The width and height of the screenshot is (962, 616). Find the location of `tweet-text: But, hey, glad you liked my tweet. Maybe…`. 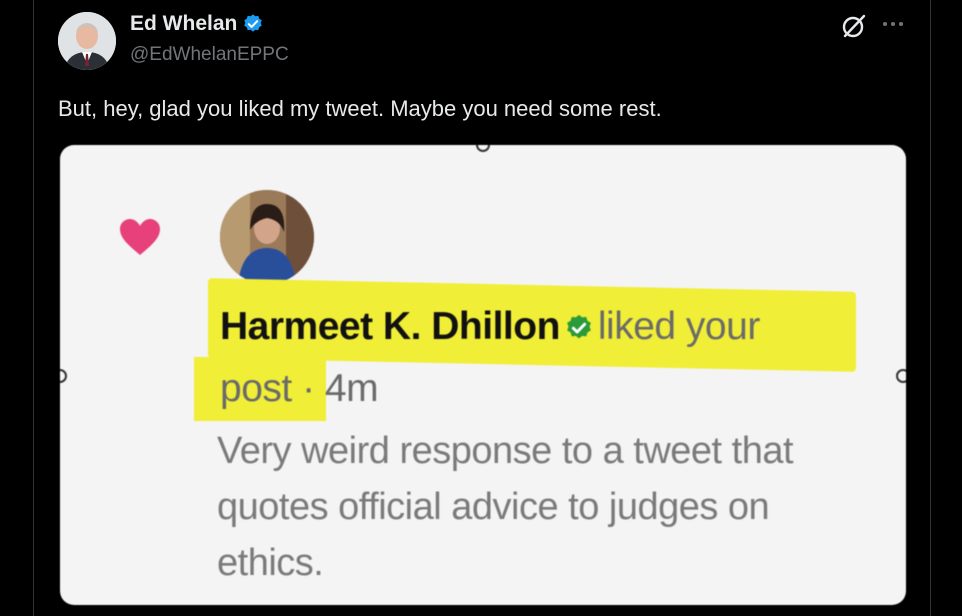

tweet-text: But, hey, glad you liked my tweet. Maybe… is located at coordinates (360, 108).